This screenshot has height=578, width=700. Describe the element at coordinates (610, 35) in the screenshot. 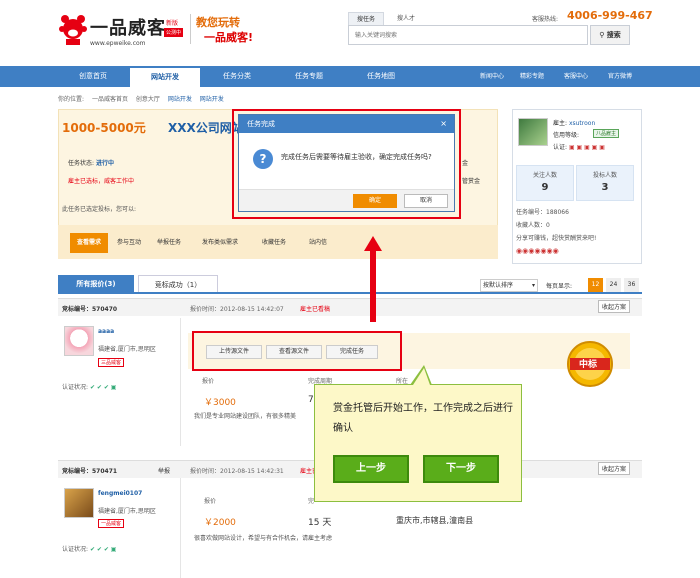

I see `search-button: ⚲ 搜索` at that location.